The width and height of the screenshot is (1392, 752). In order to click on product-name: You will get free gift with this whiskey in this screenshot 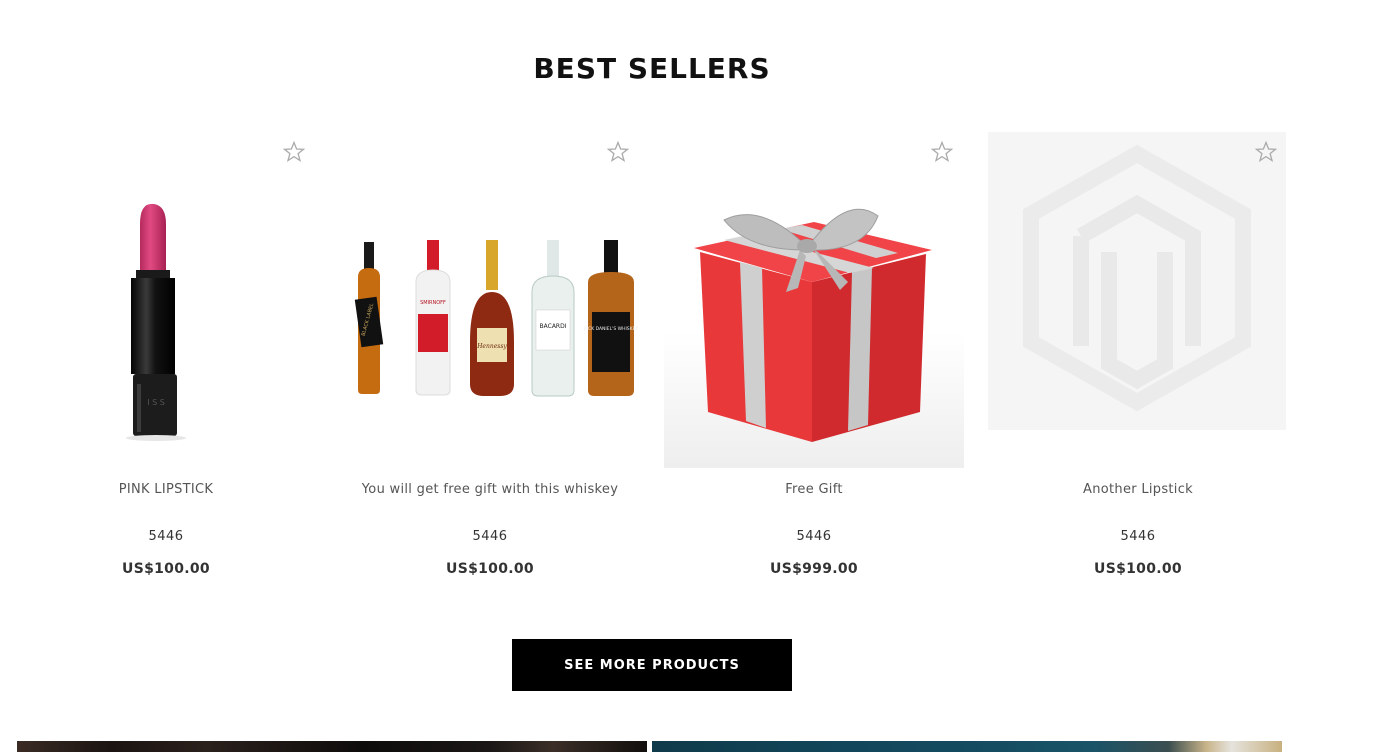, I will do `click(490, 489)`.